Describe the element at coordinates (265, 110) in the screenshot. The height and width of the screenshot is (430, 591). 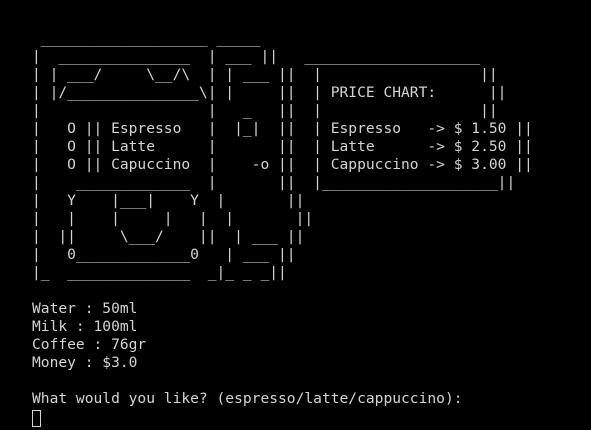
I see `ascii-line: | | _ || | ||` at that location.